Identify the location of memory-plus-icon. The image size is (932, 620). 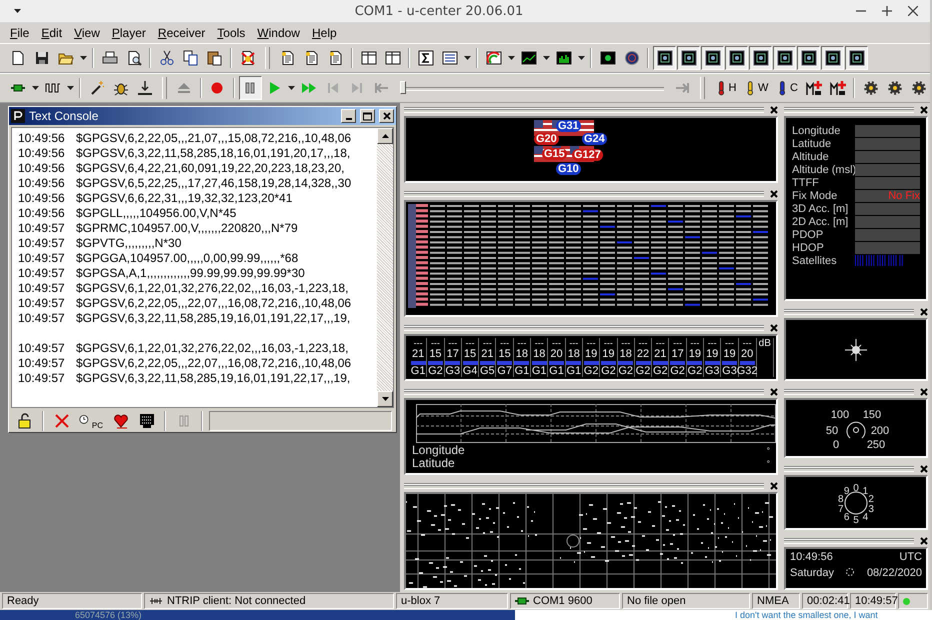
(814, 88).